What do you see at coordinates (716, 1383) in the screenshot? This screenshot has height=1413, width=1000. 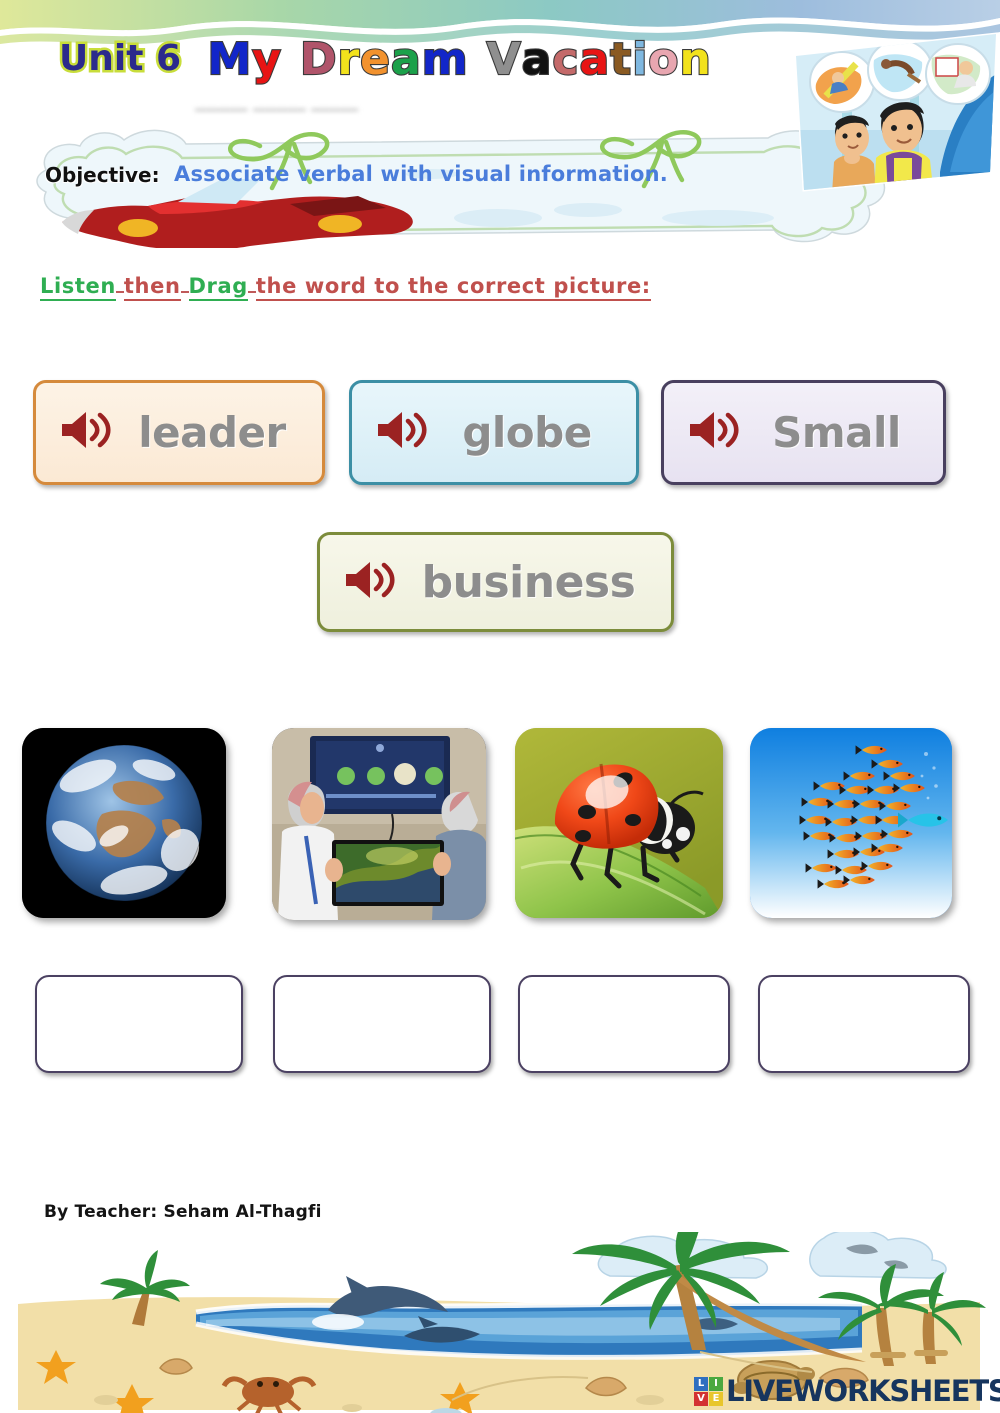 I see `logo-tile-i: I` at bounding box center [716, 1383].